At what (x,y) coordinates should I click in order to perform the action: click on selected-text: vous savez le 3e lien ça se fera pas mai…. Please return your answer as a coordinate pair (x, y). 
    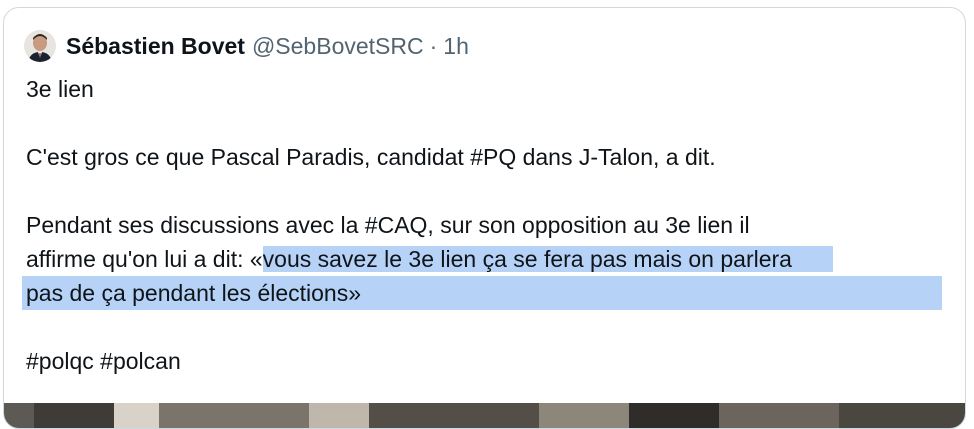
    Looking at the image, I should click on (547, 259).